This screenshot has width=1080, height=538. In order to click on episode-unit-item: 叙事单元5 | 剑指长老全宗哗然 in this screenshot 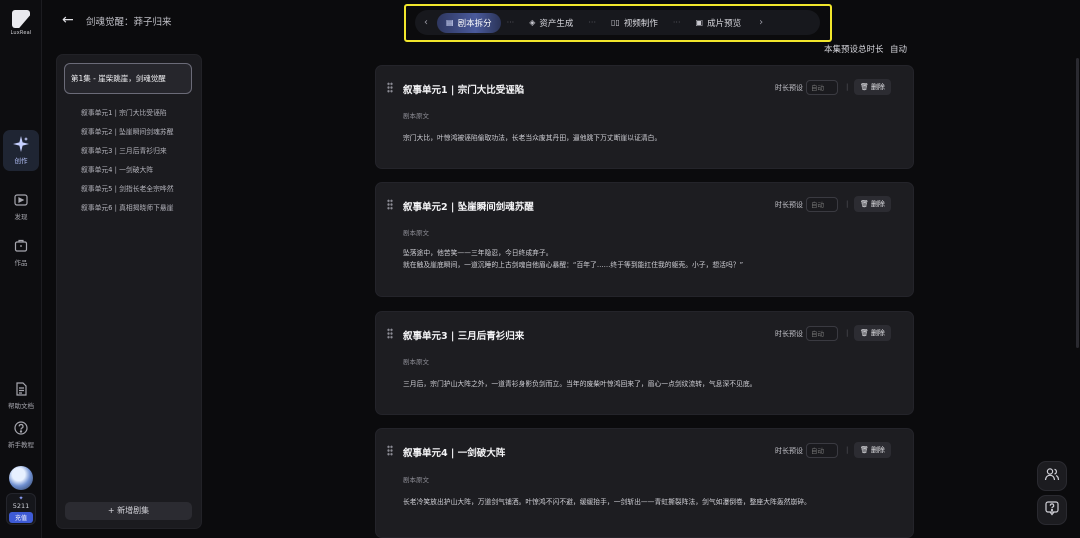, I will do `click(140, 189)`.